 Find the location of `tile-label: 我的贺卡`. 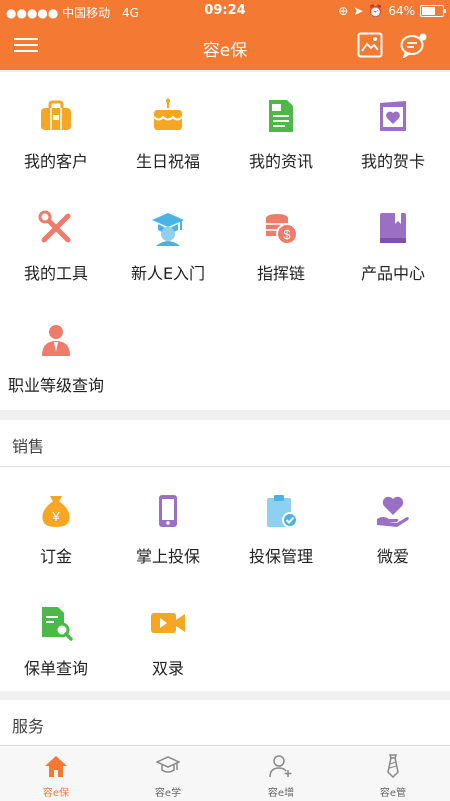

tile-label: 我的贺卡 is located at coordinates (392, 161).